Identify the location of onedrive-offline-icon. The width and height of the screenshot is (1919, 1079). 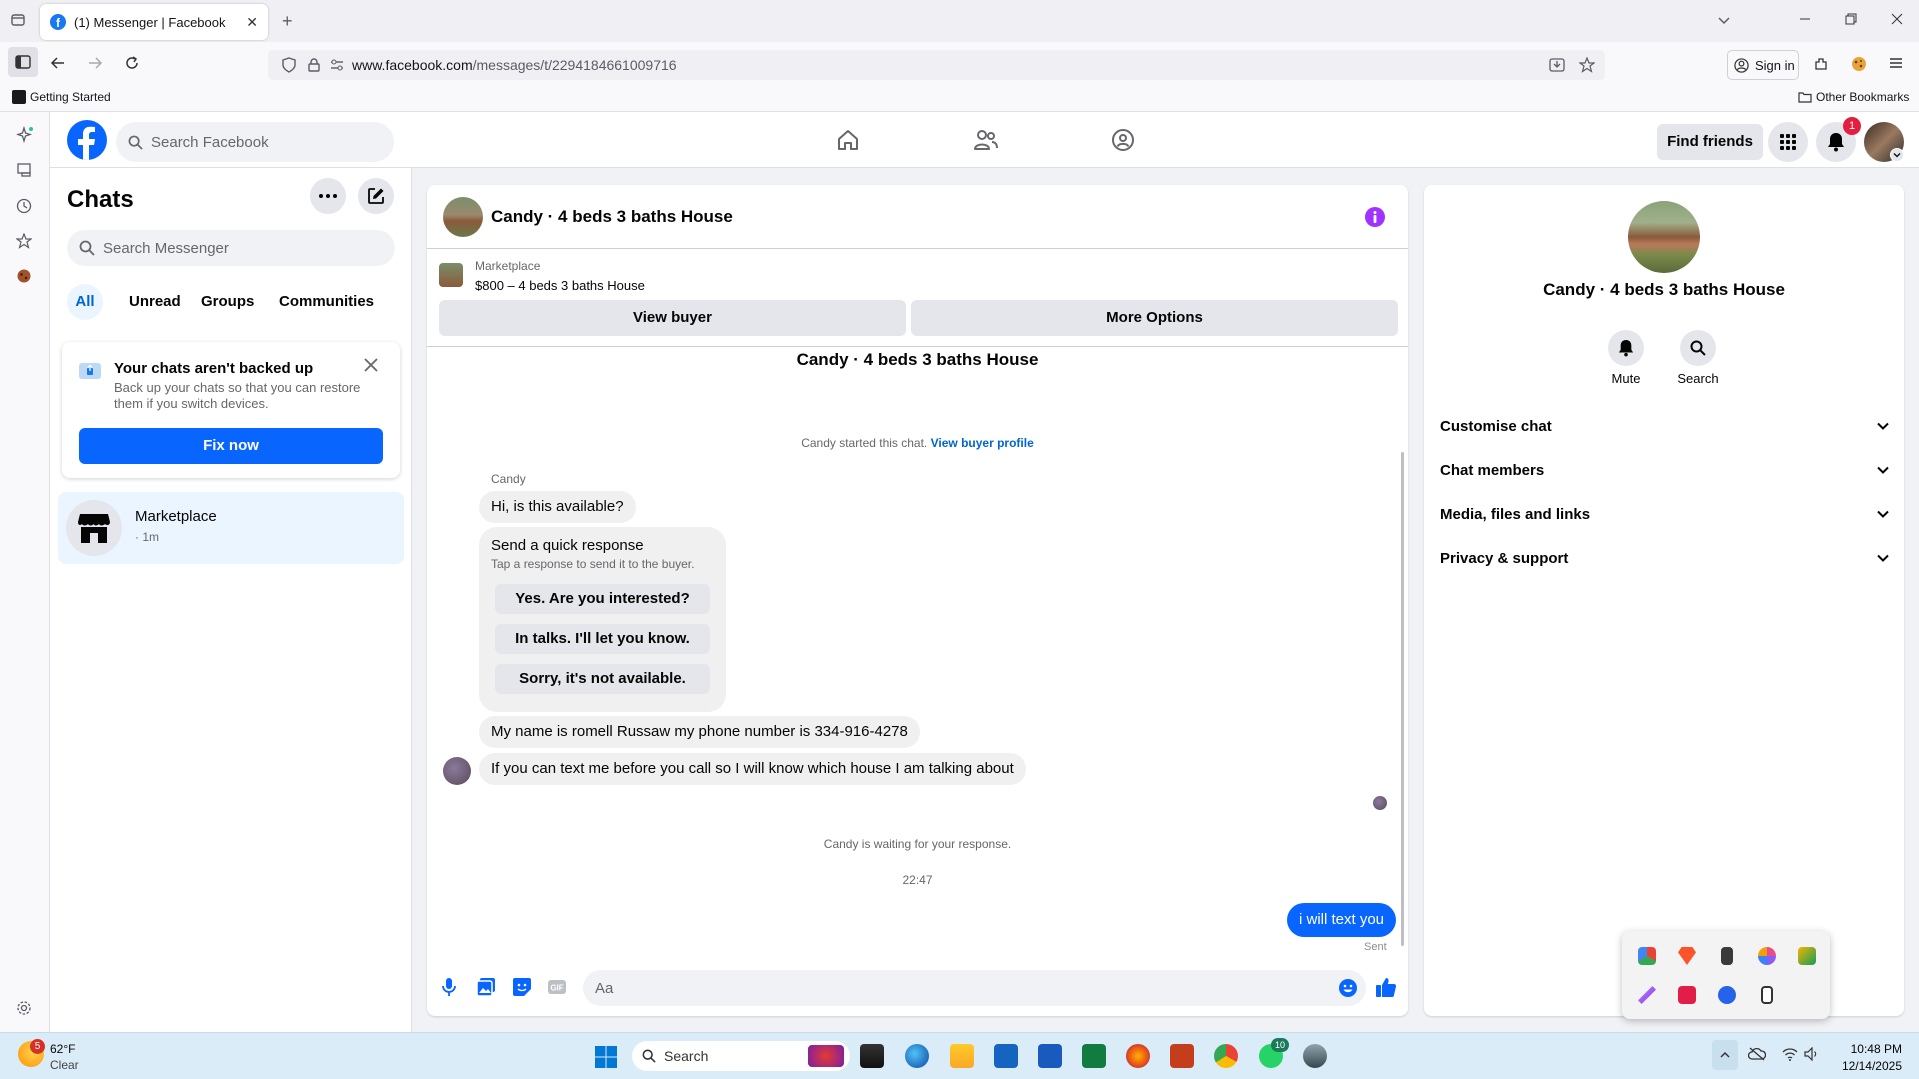
(1757, 1054).